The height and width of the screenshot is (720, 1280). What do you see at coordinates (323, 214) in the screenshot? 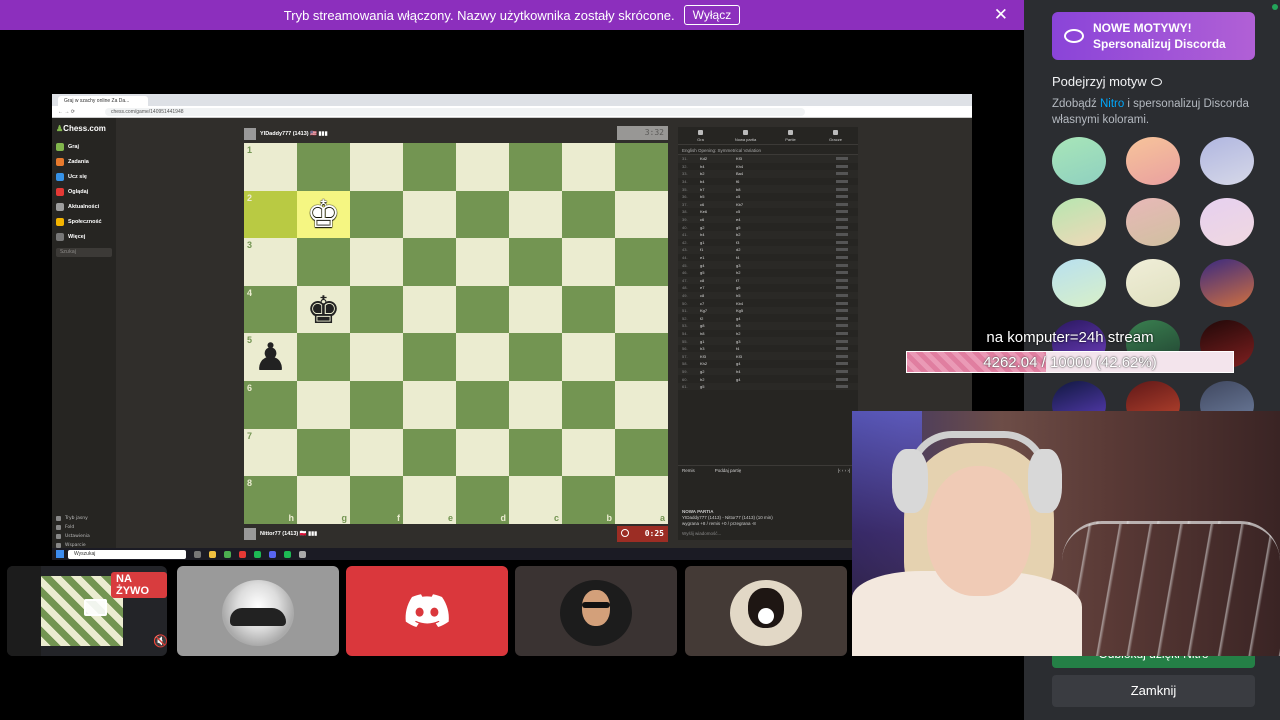
I see `white-king-icon: ♚` at bounding box center [323, 214].